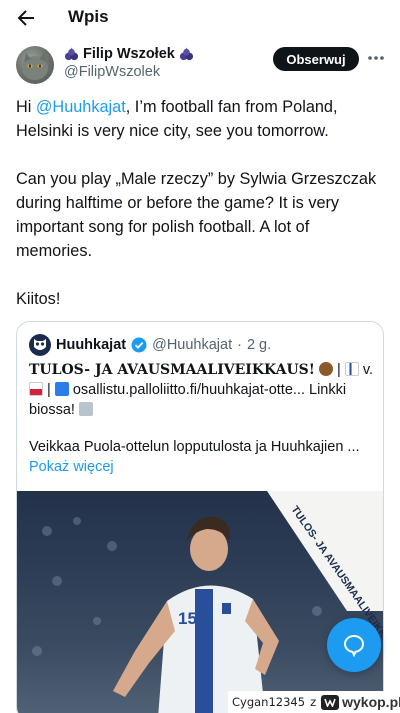 This screenshot has width=400, height=713. I want to click on quoted-avatar, so click(40, 345).